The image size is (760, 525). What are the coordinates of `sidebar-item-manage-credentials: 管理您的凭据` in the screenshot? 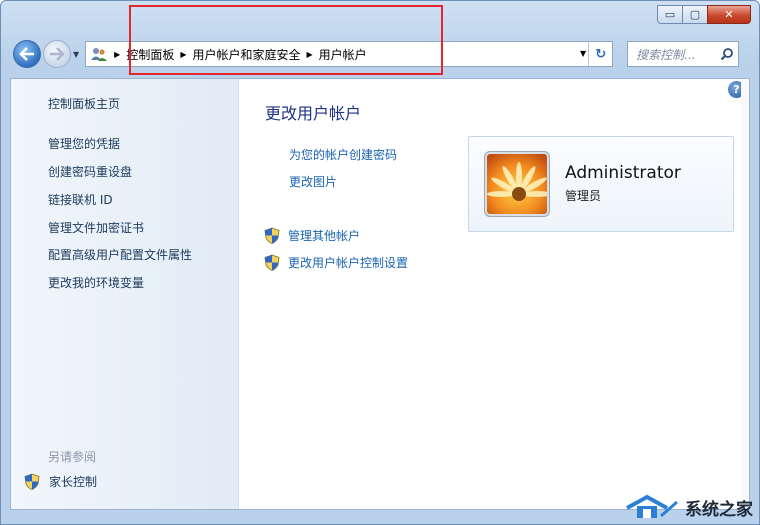 It's located at (84, 143).